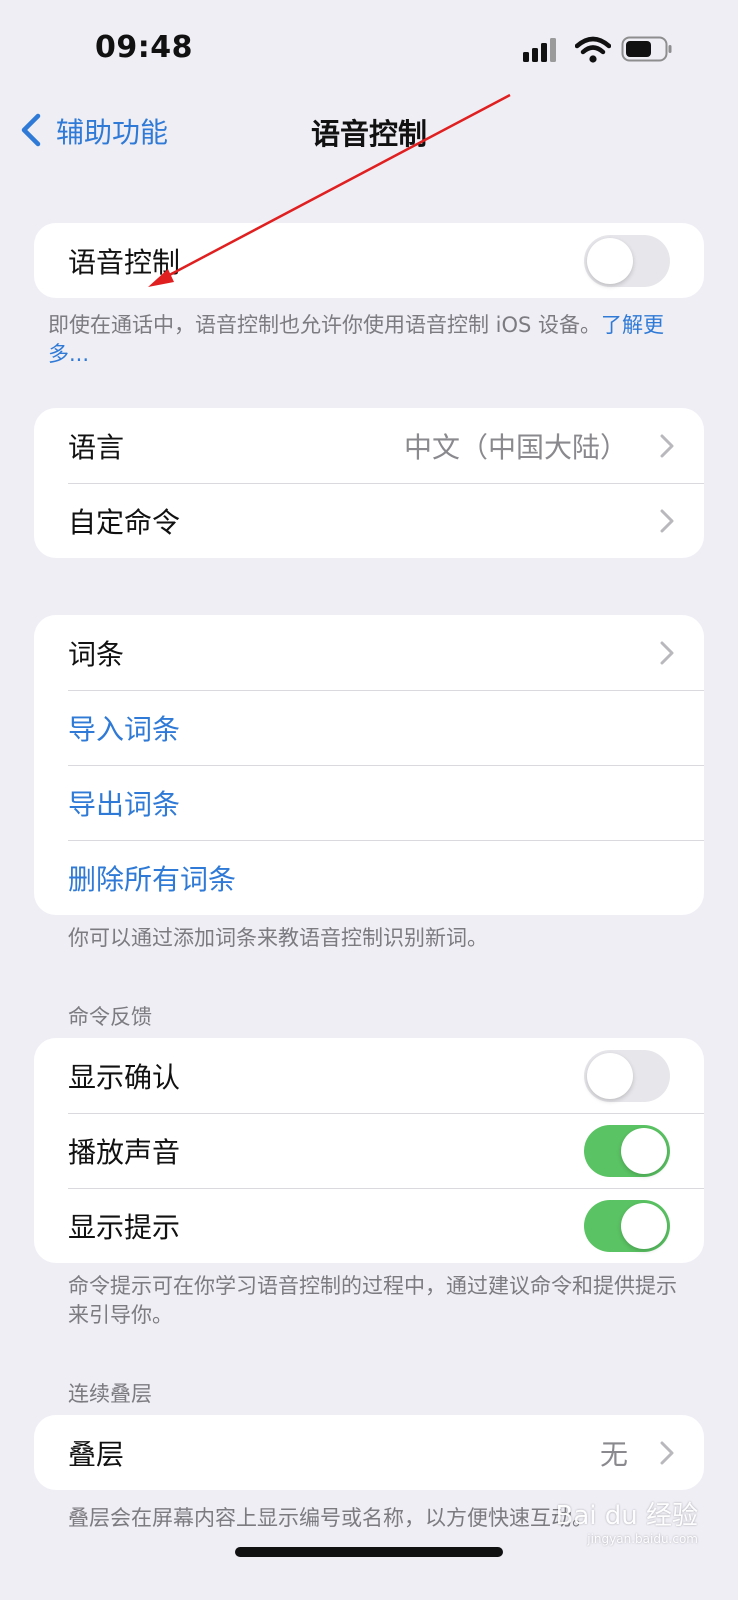 Image resolution: width=738 pixels, height=1600 pixels. I want to click on language-card: 语言 中文（中国大陆） 自定命令, so click(369, 483).